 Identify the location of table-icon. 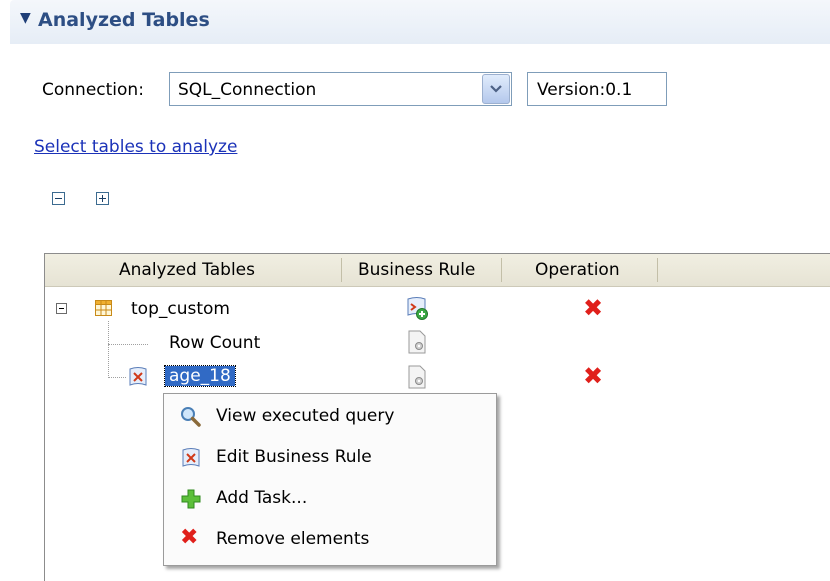
(103, 308).